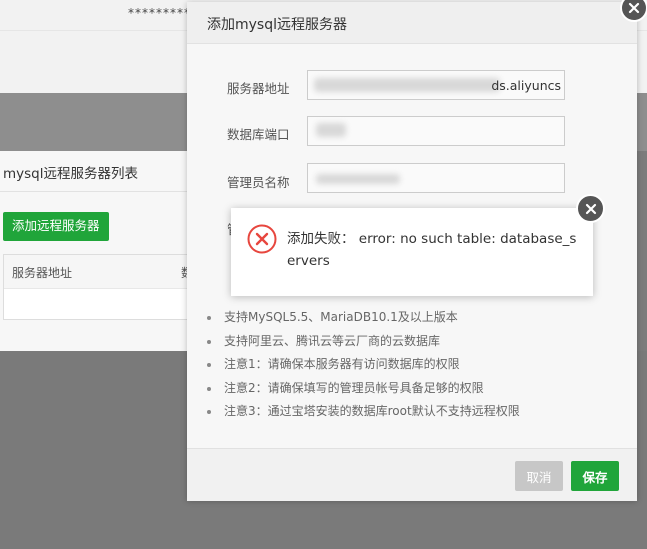  What do you see at coordinates (436, 178) in the screenshot?
I see `admin-name-input` at bounding box center [436, 178].